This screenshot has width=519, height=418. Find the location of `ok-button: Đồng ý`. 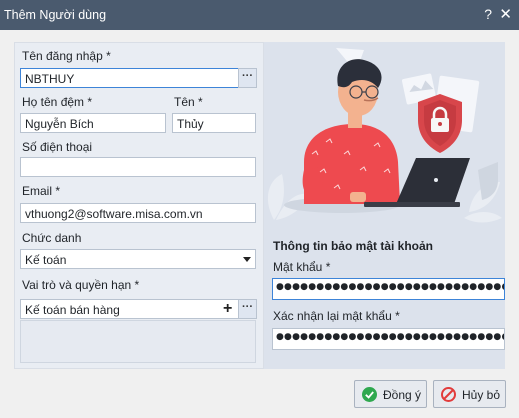

ok-button: Đồng ý is located at coordinates (390, 394).